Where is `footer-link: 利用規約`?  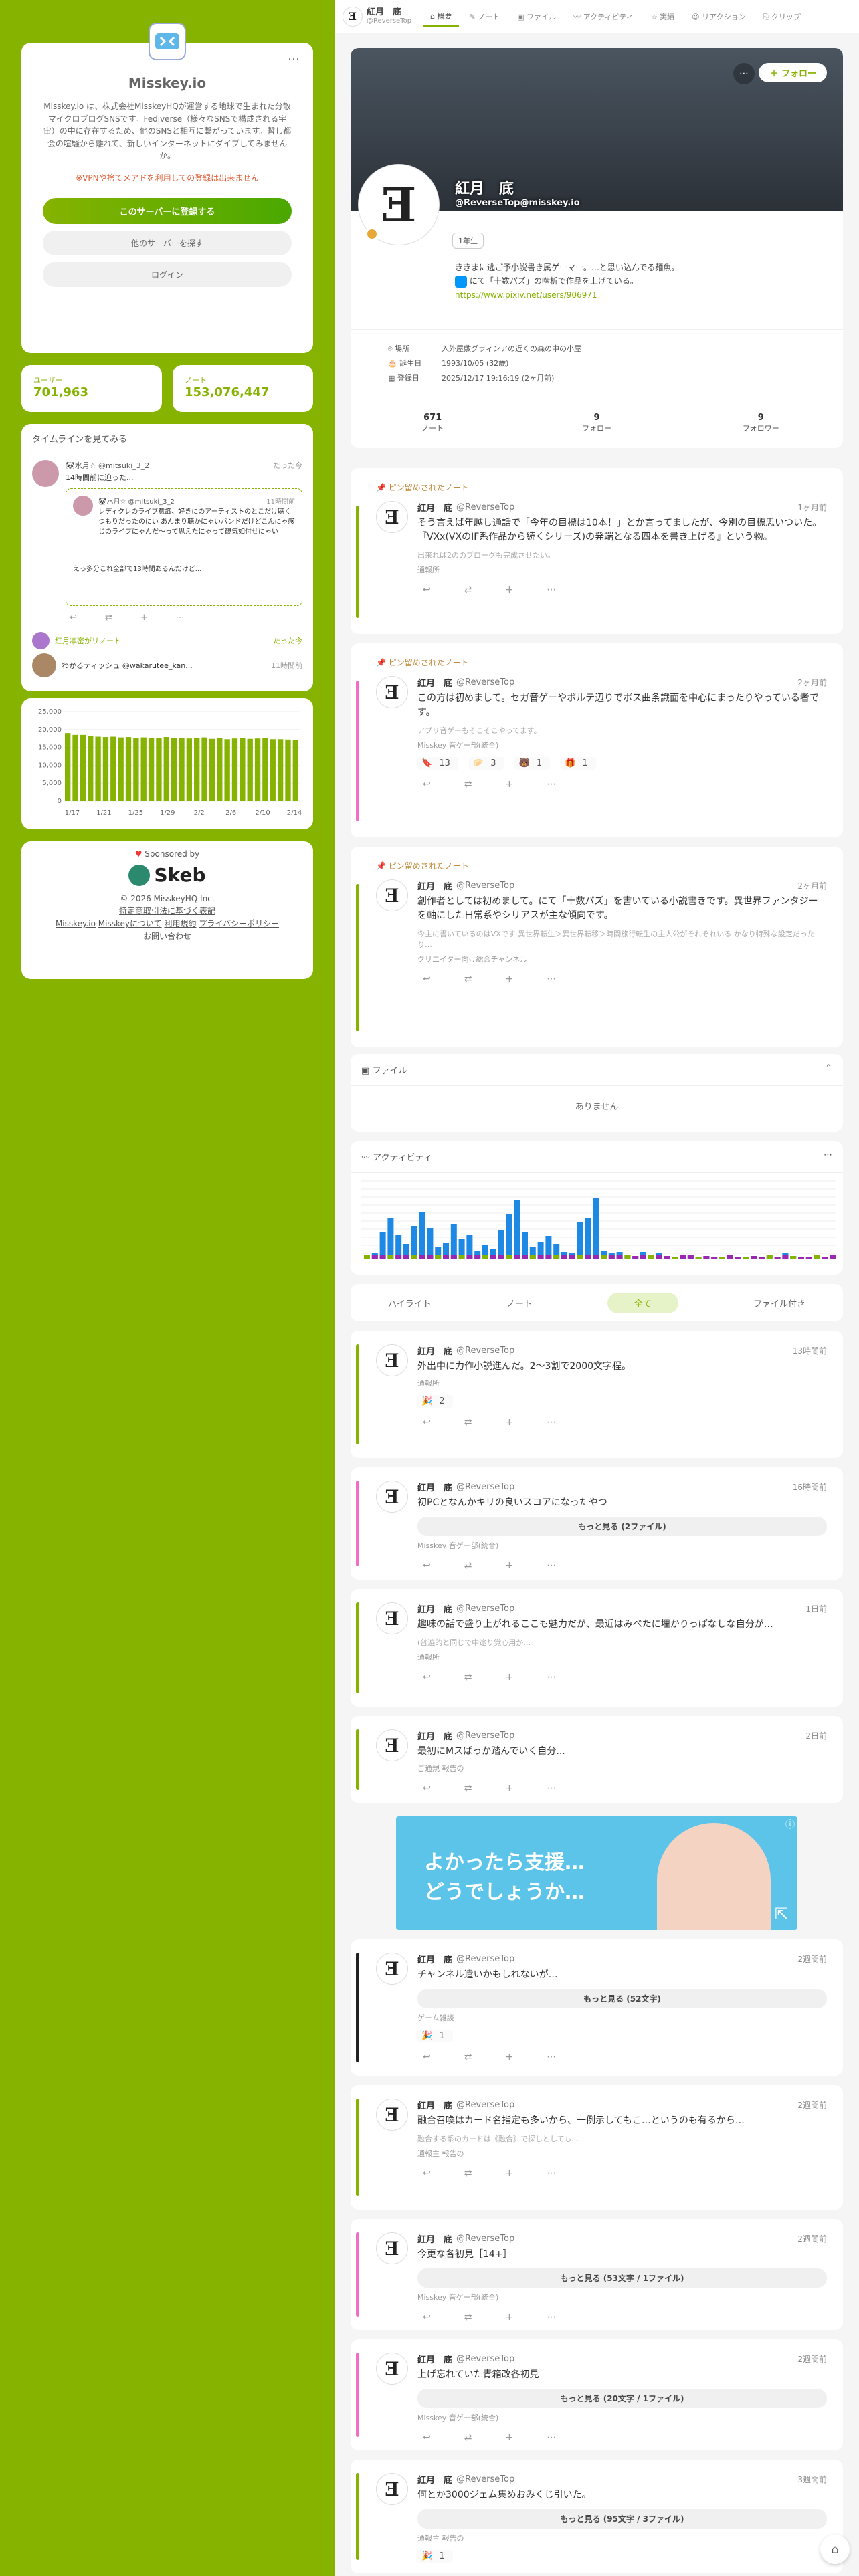 footer-link: 利用規約 is located at coordinates (180, 924).